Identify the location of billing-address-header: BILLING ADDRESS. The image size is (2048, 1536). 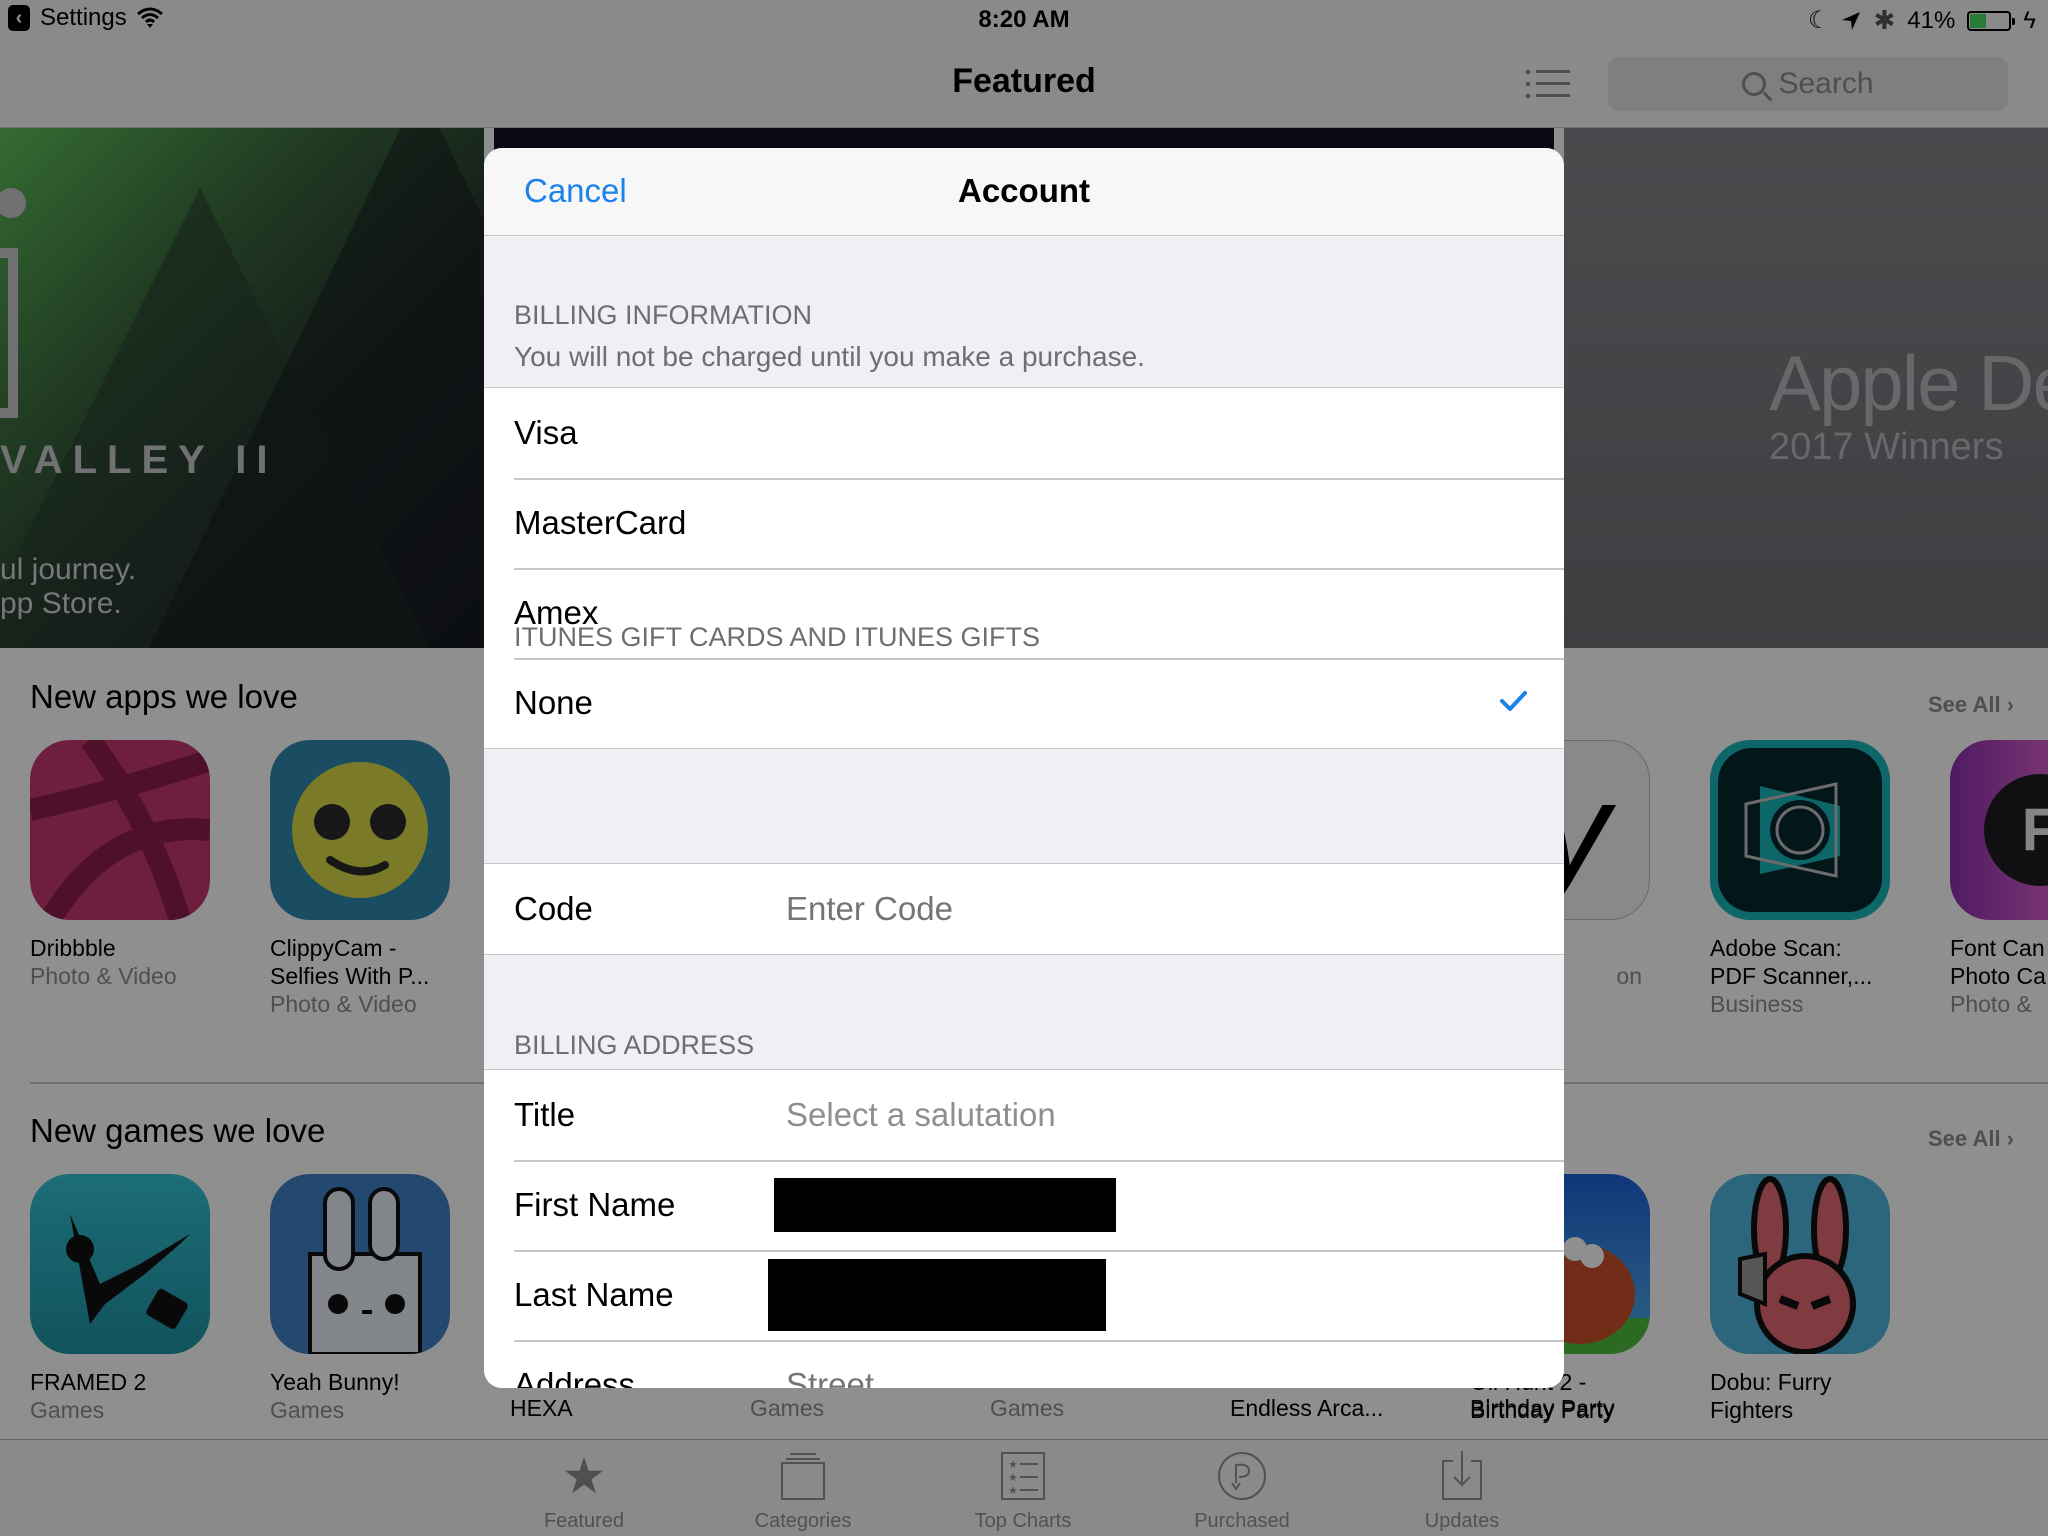
(634, 1045).